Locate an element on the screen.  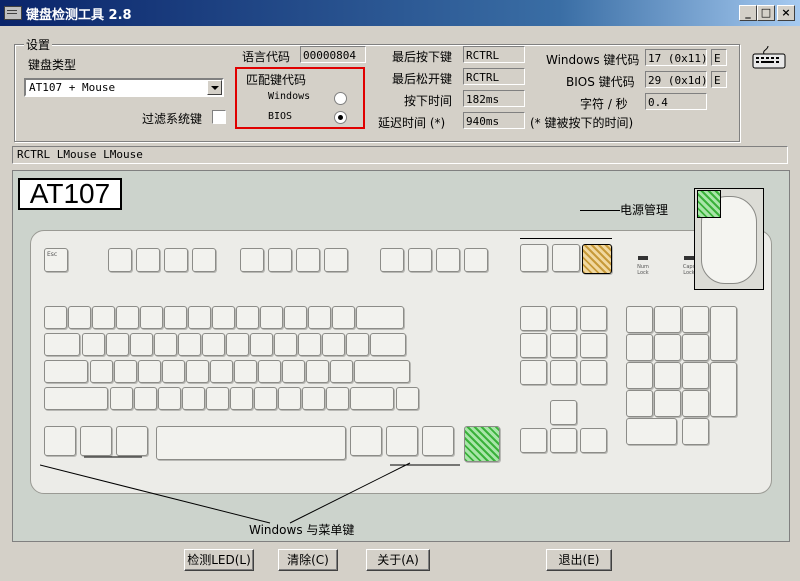
power-annotation-line is located at coordinates (600, 210).